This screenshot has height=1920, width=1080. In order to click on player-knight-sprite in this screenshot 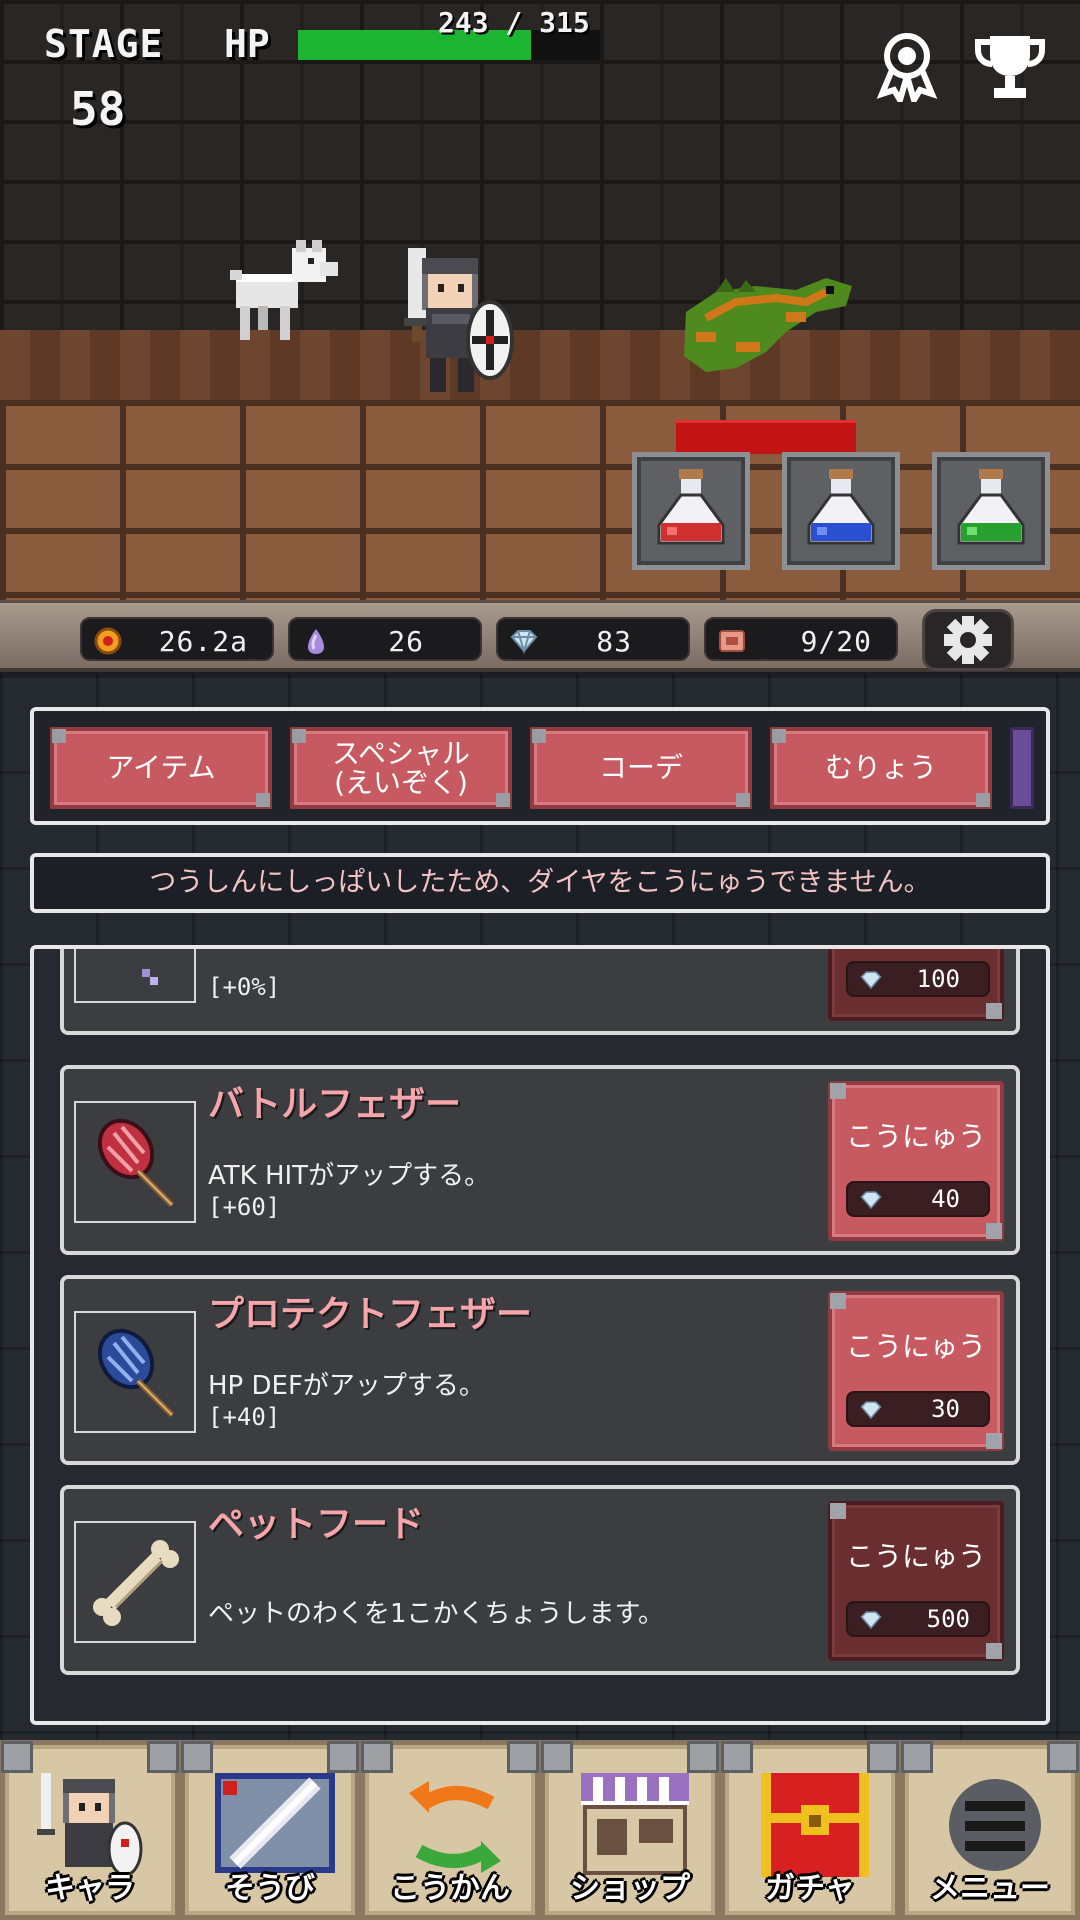, I will do `click(459, 320)`.